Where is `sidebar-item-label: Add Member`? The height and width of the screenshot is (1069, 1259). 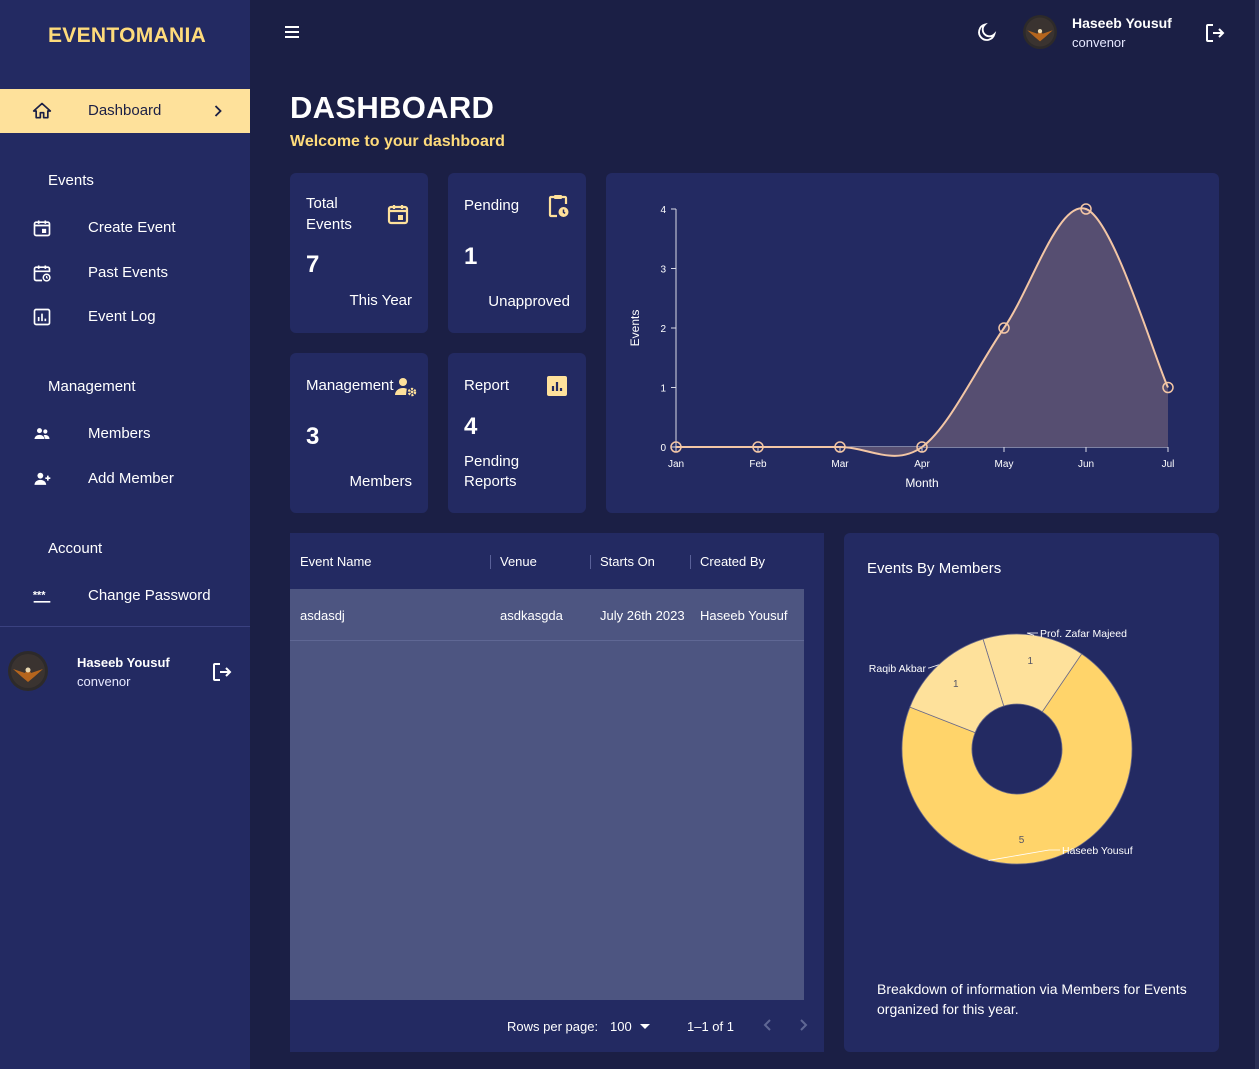 sidebar-item-label: Add Member is located at coordinates (131, 478).